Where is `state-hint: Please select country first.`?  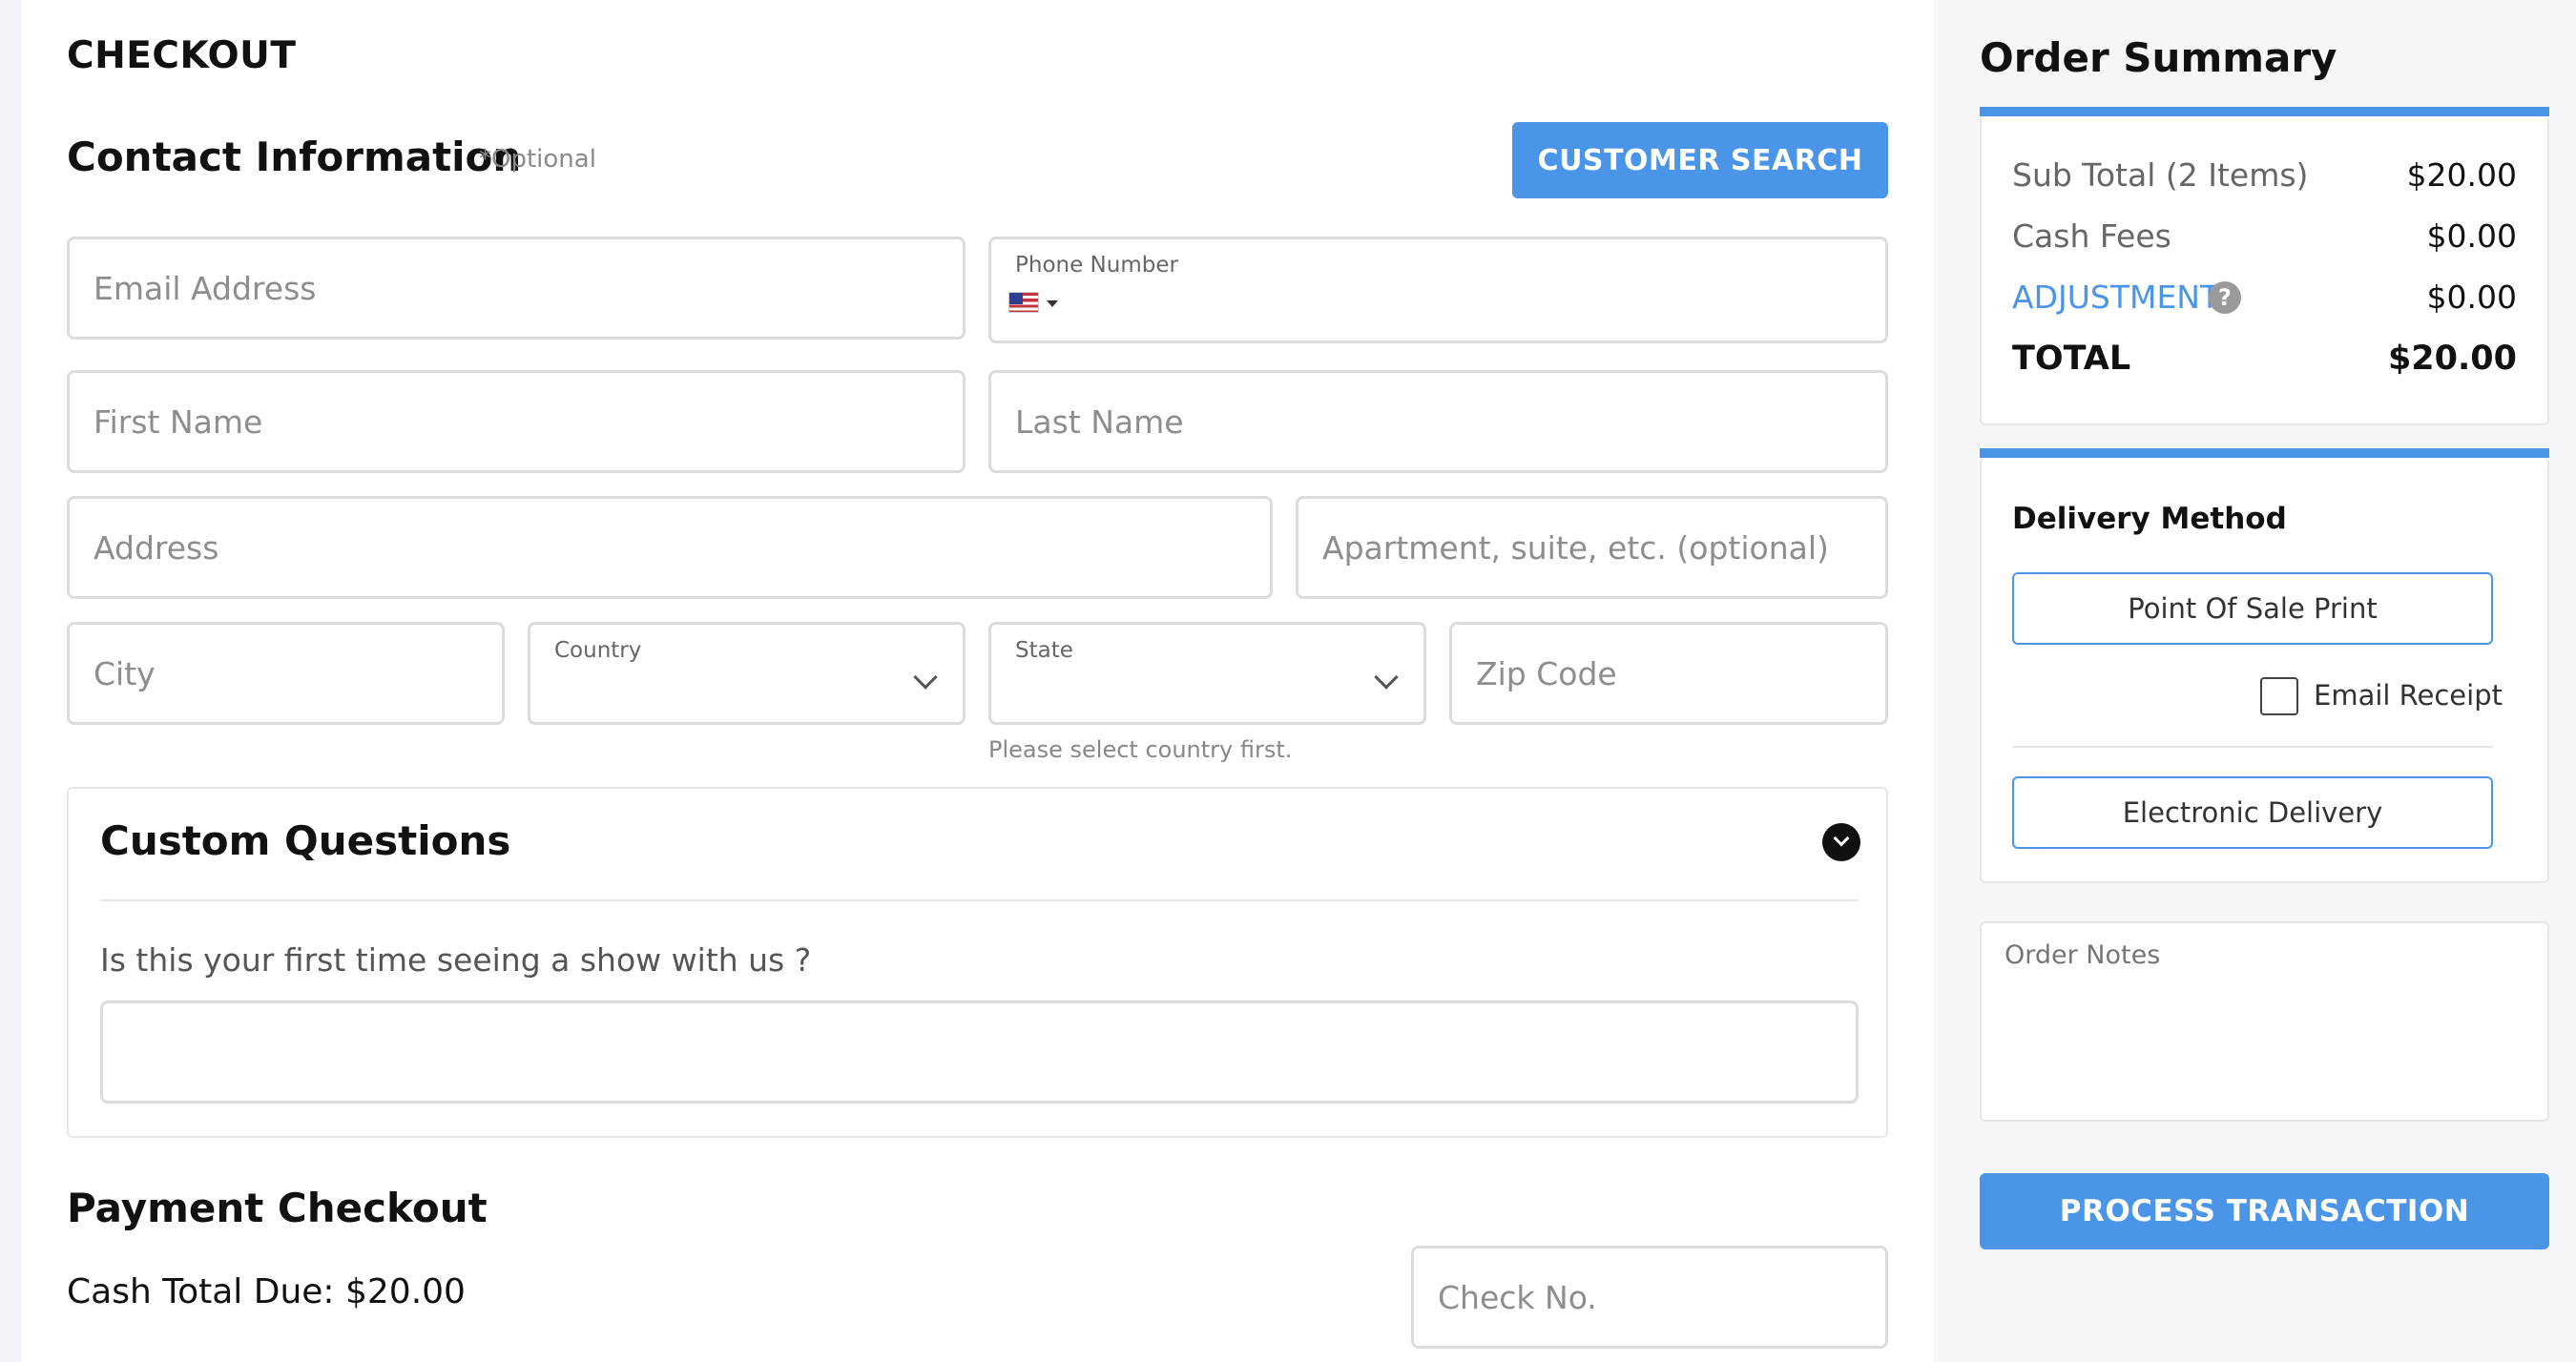 state-hint: Please select country first. is located at coordinates (1140, 749).